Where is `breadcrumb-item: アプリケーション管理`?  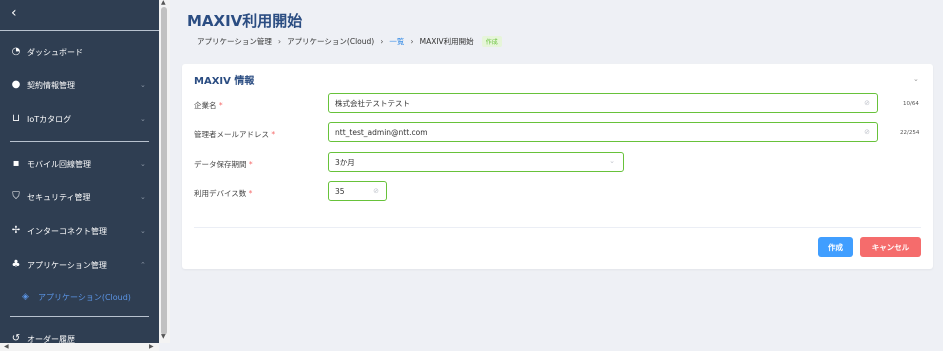
breadcrumb-item: アプリケーション管理 is located at coordinates (234, 41).